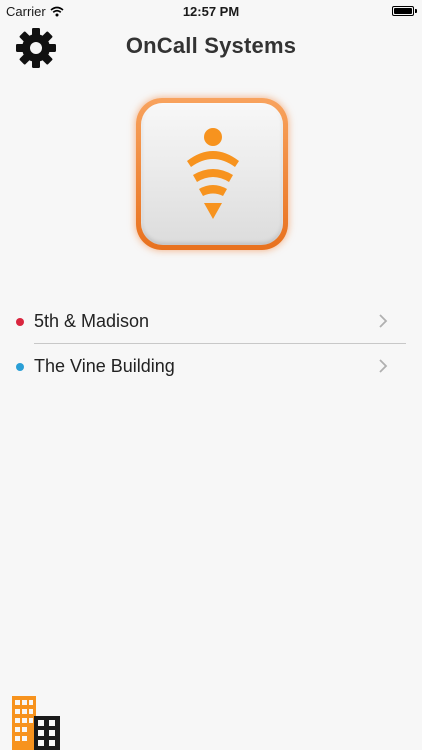 The image size is (422, 750). I want to click on nav-bar: OnCall Systems, so click(211, 47).